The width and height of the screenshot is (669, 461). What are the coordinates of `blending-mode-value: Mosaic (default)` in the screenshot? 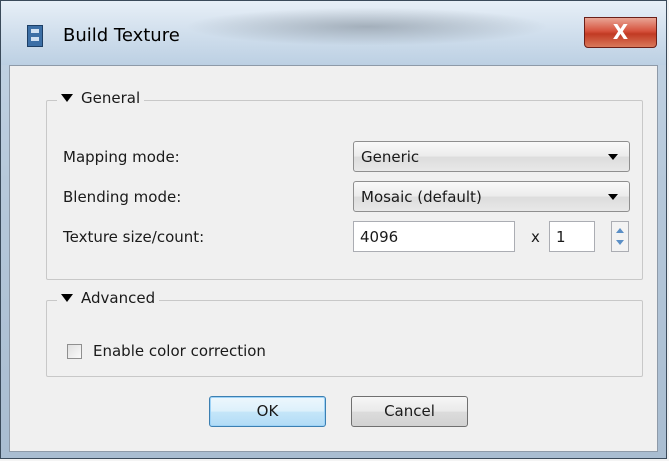 It's located at (421, 197).